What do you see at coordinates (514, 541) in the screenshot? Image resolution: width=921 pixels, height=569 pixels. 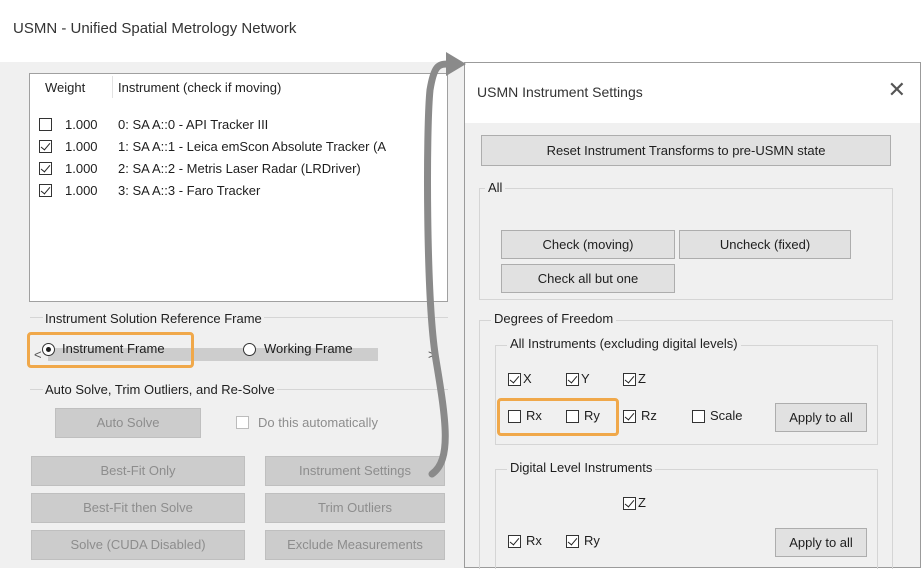 I see `level-rx-checkbox` at bounding box center [514, 541].